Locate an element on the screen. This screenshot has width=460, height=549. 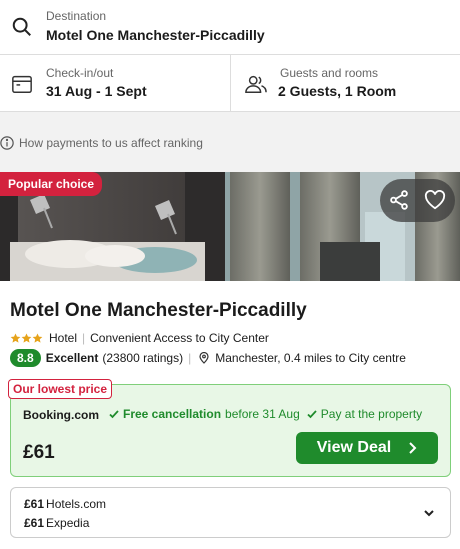
photo-actions is located at coordinates (417, 200).